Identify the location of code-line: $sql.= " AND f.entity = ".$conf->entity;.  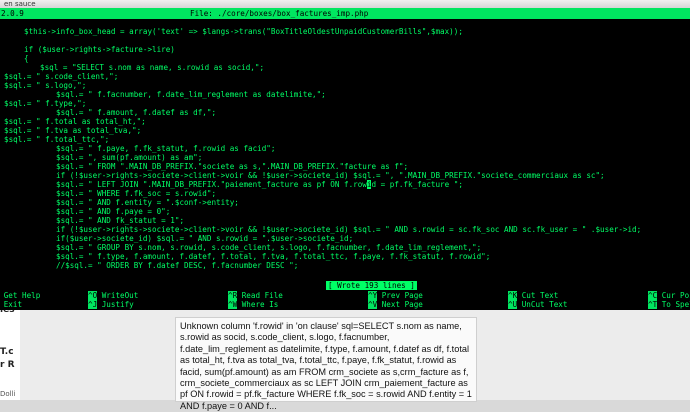
(147, 202).